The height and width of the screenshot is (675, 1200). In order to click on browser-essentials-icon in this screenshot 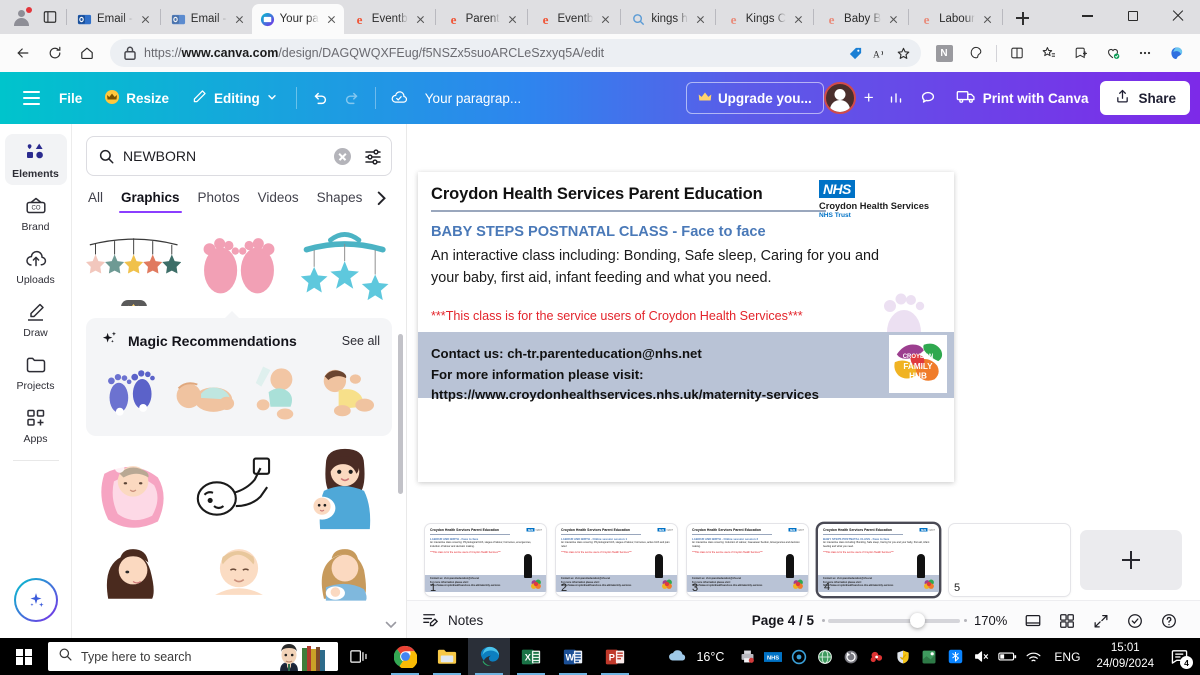, I will do `click(1113, 53)`.